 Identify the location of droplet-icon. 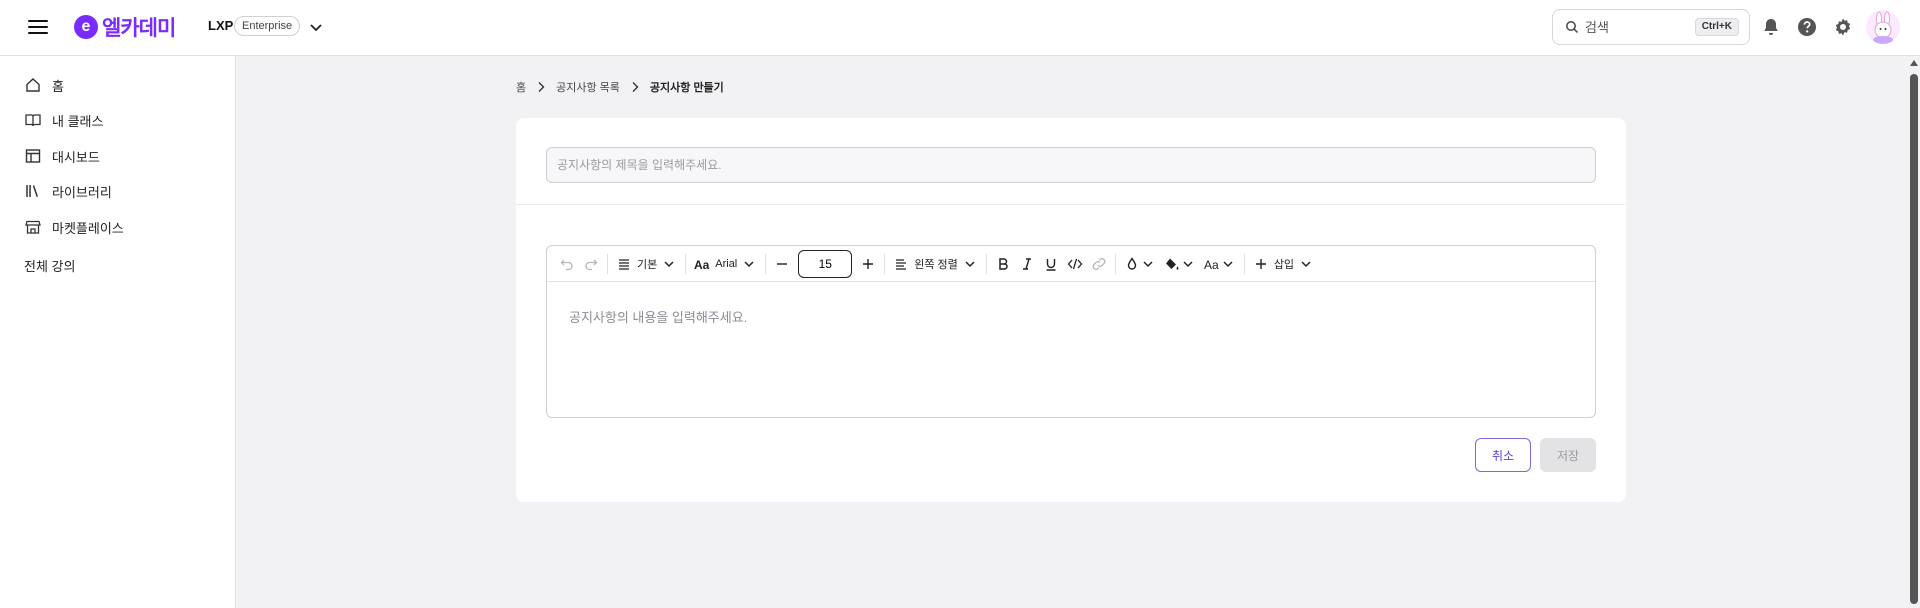
(1132, 263).